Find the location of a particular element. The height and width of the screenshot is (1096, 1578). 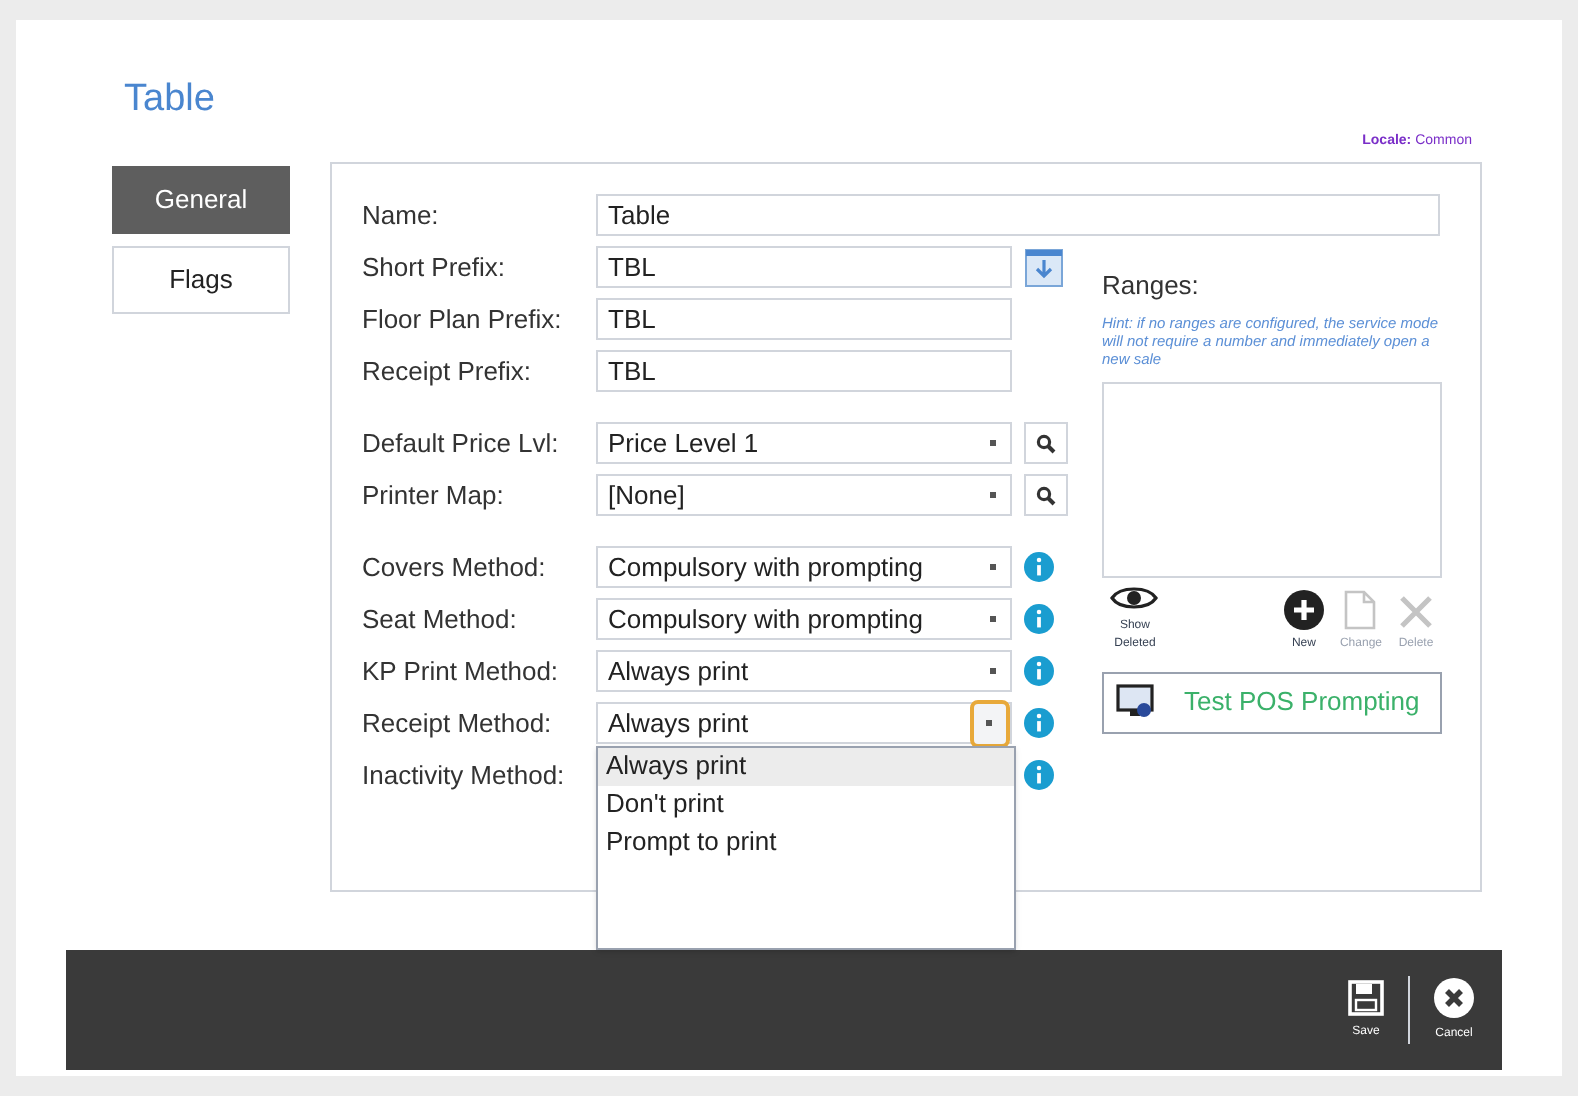

field-label: Short Prefix: is located at coordinates (435, 267).